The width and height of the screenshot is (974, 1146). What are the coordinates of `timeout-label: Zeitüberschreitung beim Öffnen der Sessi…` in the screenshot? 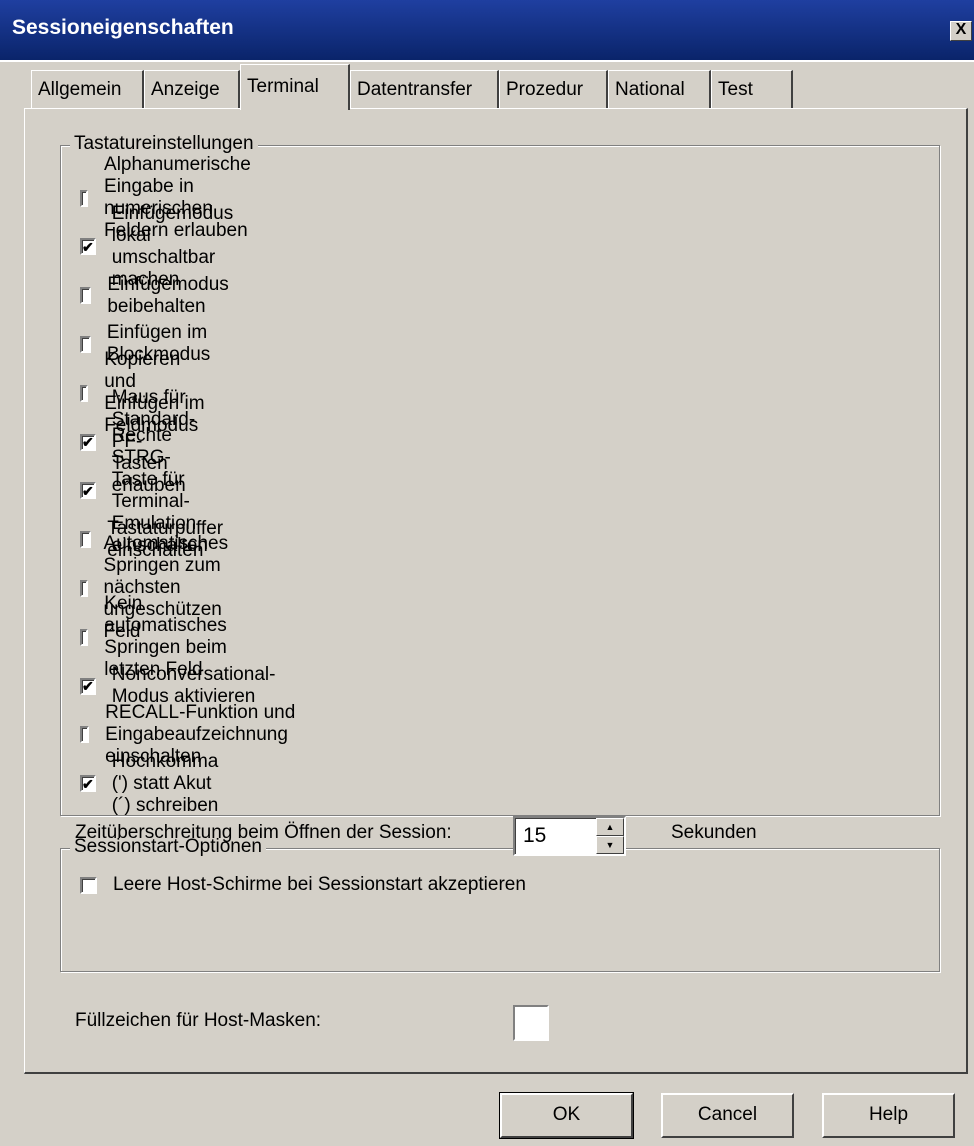 It's located at (263, 832).